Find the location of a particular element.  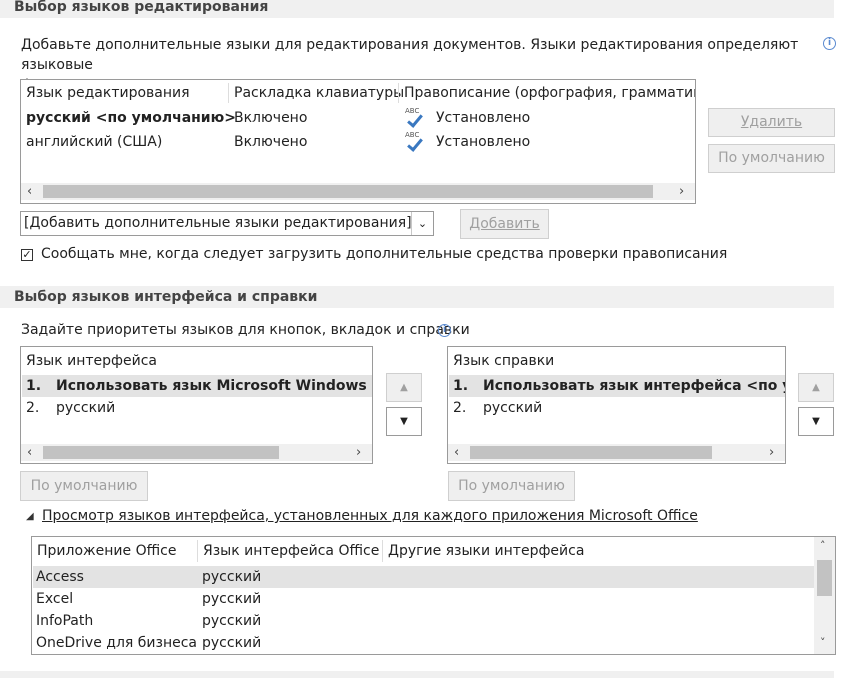

column-header-ui-lang: Язык интерфейса Office is located at coordinates (291, 551).